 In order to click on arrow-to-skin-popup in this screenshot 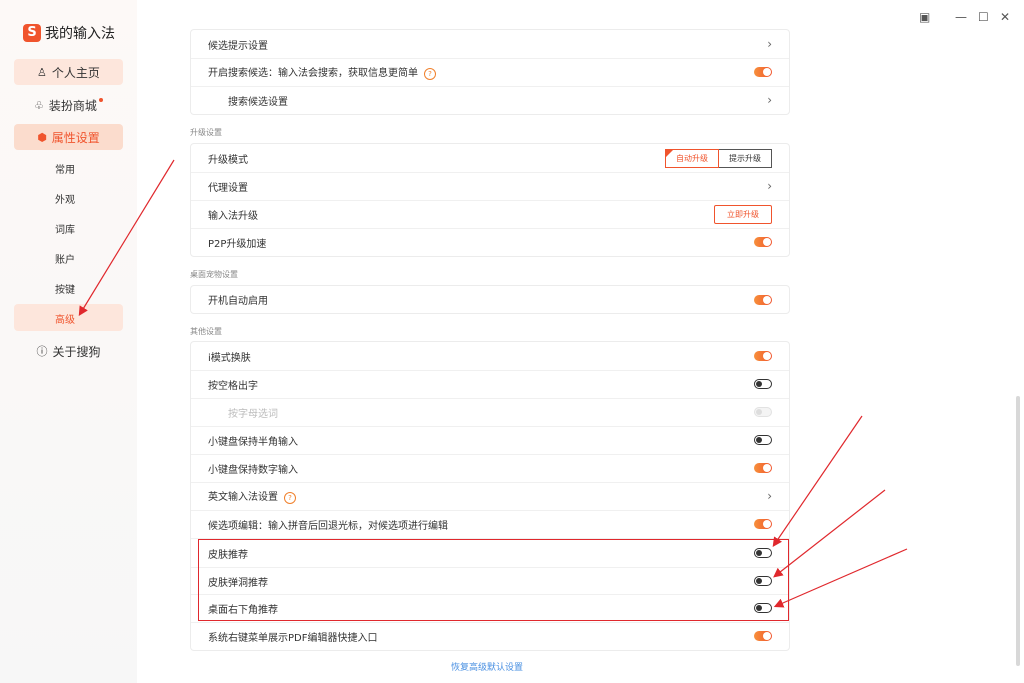, I will do `click(829, 533)`.